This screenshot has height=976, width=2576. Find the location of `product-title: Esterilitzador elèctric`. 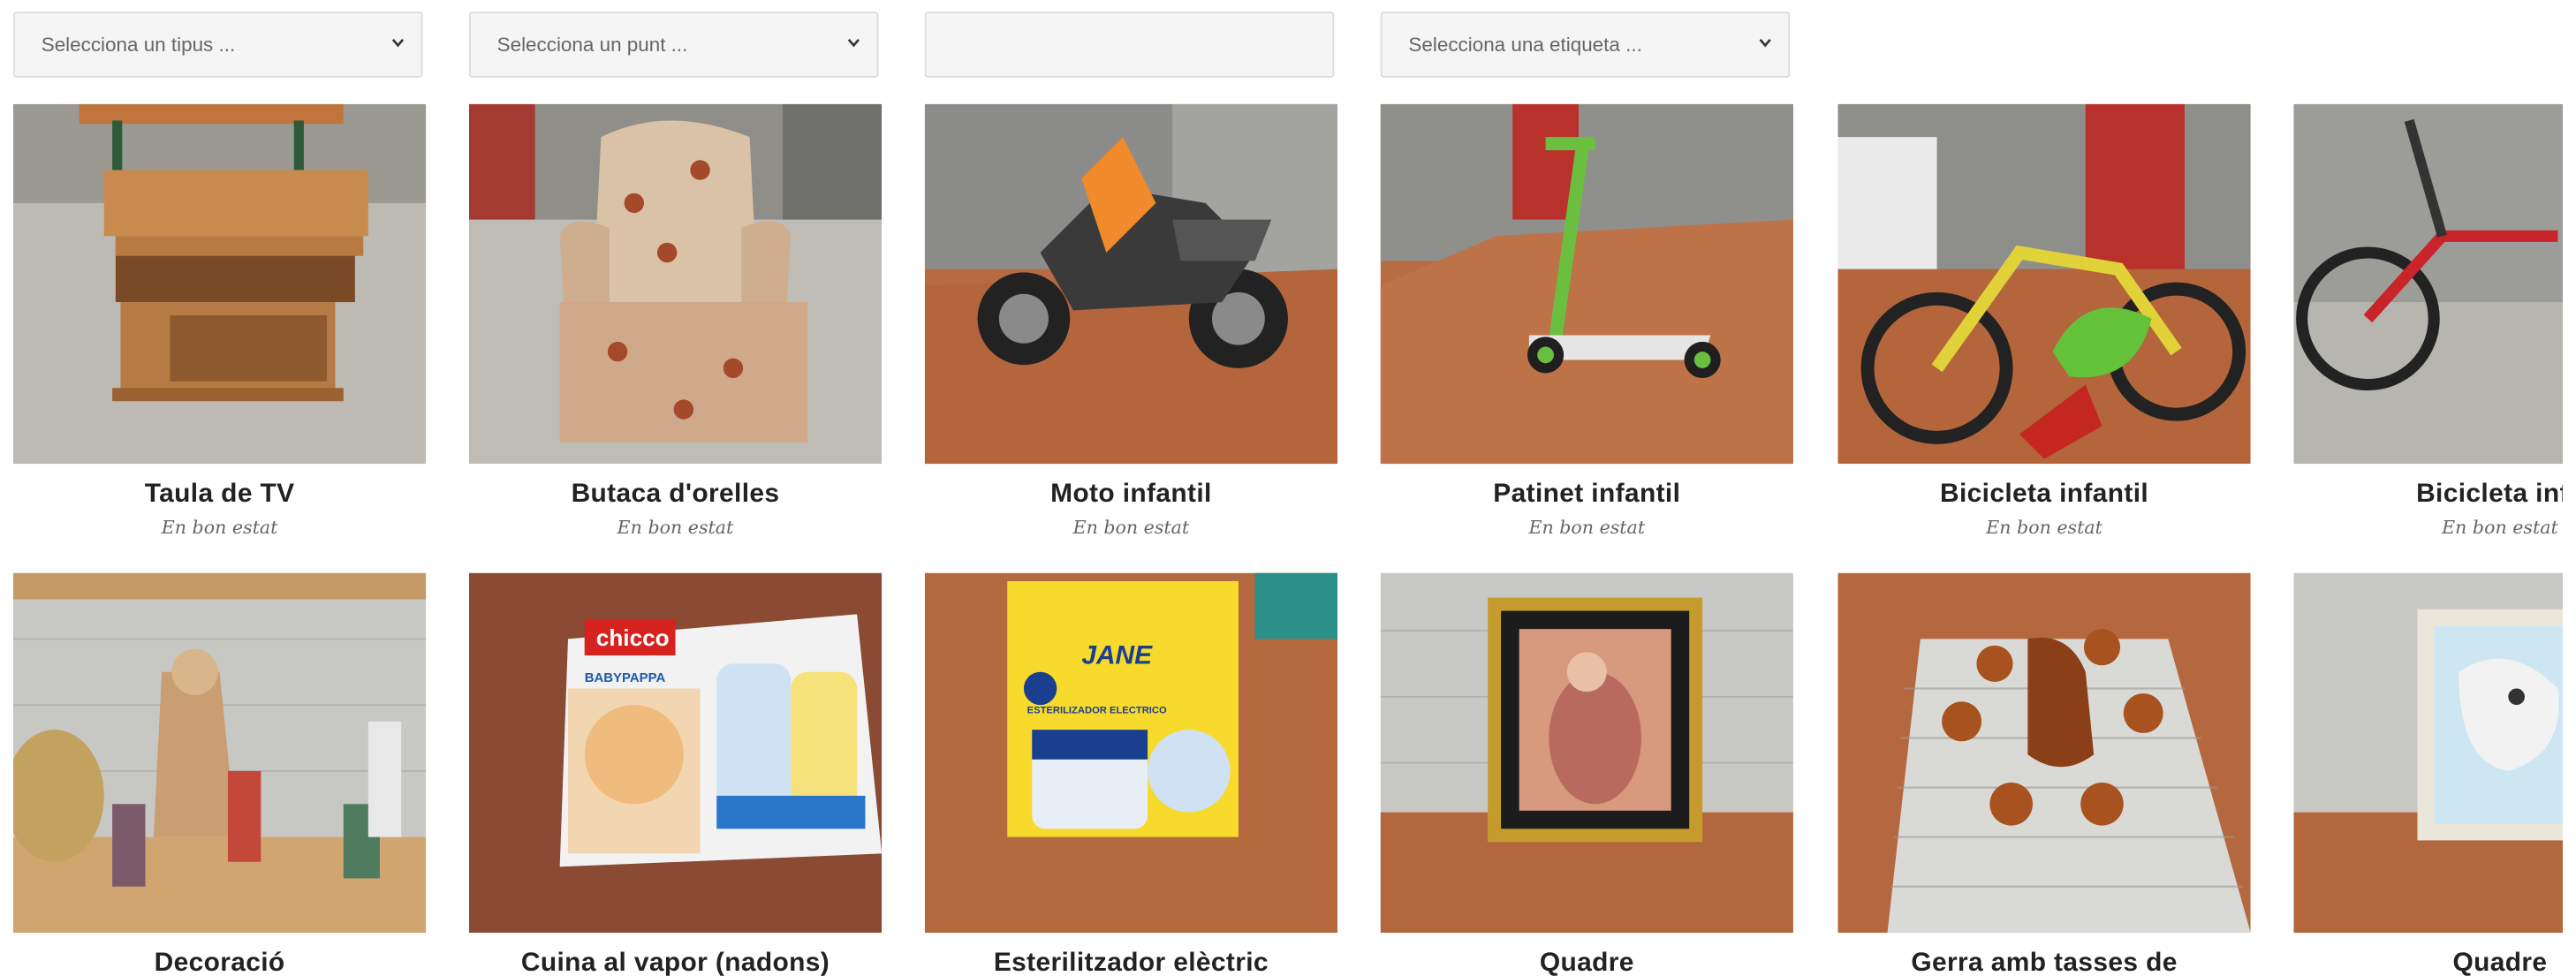

product-title: Esterilitzador elèctric is located at coordinates (1131, 963).